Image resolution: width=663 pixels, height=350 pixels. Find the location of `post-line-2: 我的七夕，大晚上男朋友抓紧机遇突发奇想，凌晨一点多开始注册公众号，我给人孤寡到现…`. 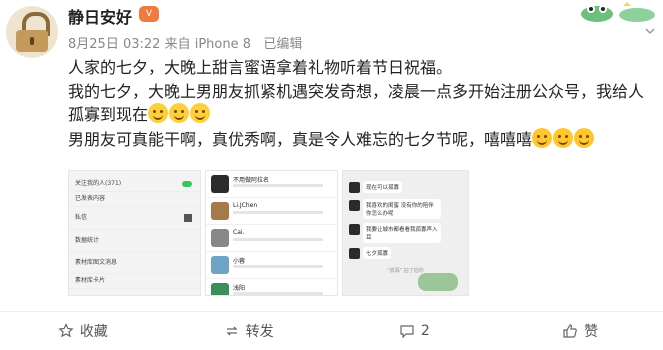

post-line-2: 我的七夕，大晚上男朋友抓紧机遇突发奇想，凌晨一点多开始注册公众号，我给人孤寡到现… is located at coordinates (362, 103).